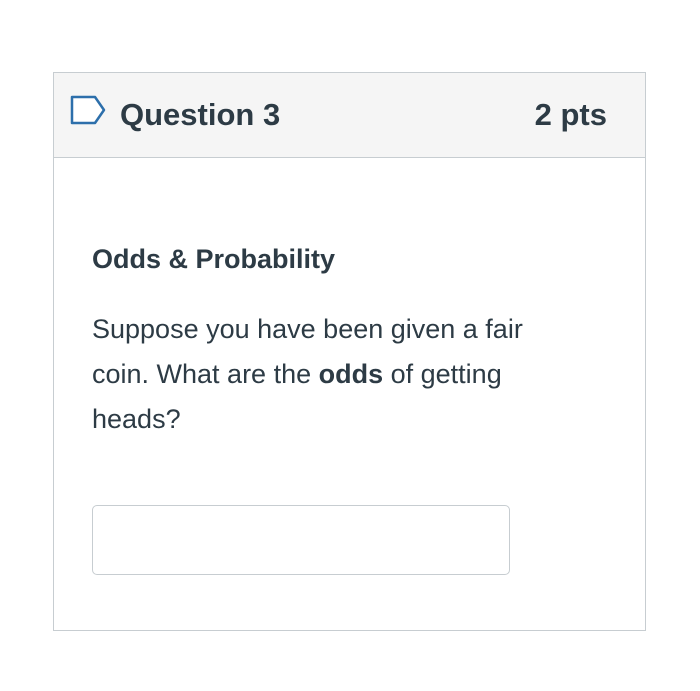  I want to click on question-points: 2 pts, so click(570, 114).